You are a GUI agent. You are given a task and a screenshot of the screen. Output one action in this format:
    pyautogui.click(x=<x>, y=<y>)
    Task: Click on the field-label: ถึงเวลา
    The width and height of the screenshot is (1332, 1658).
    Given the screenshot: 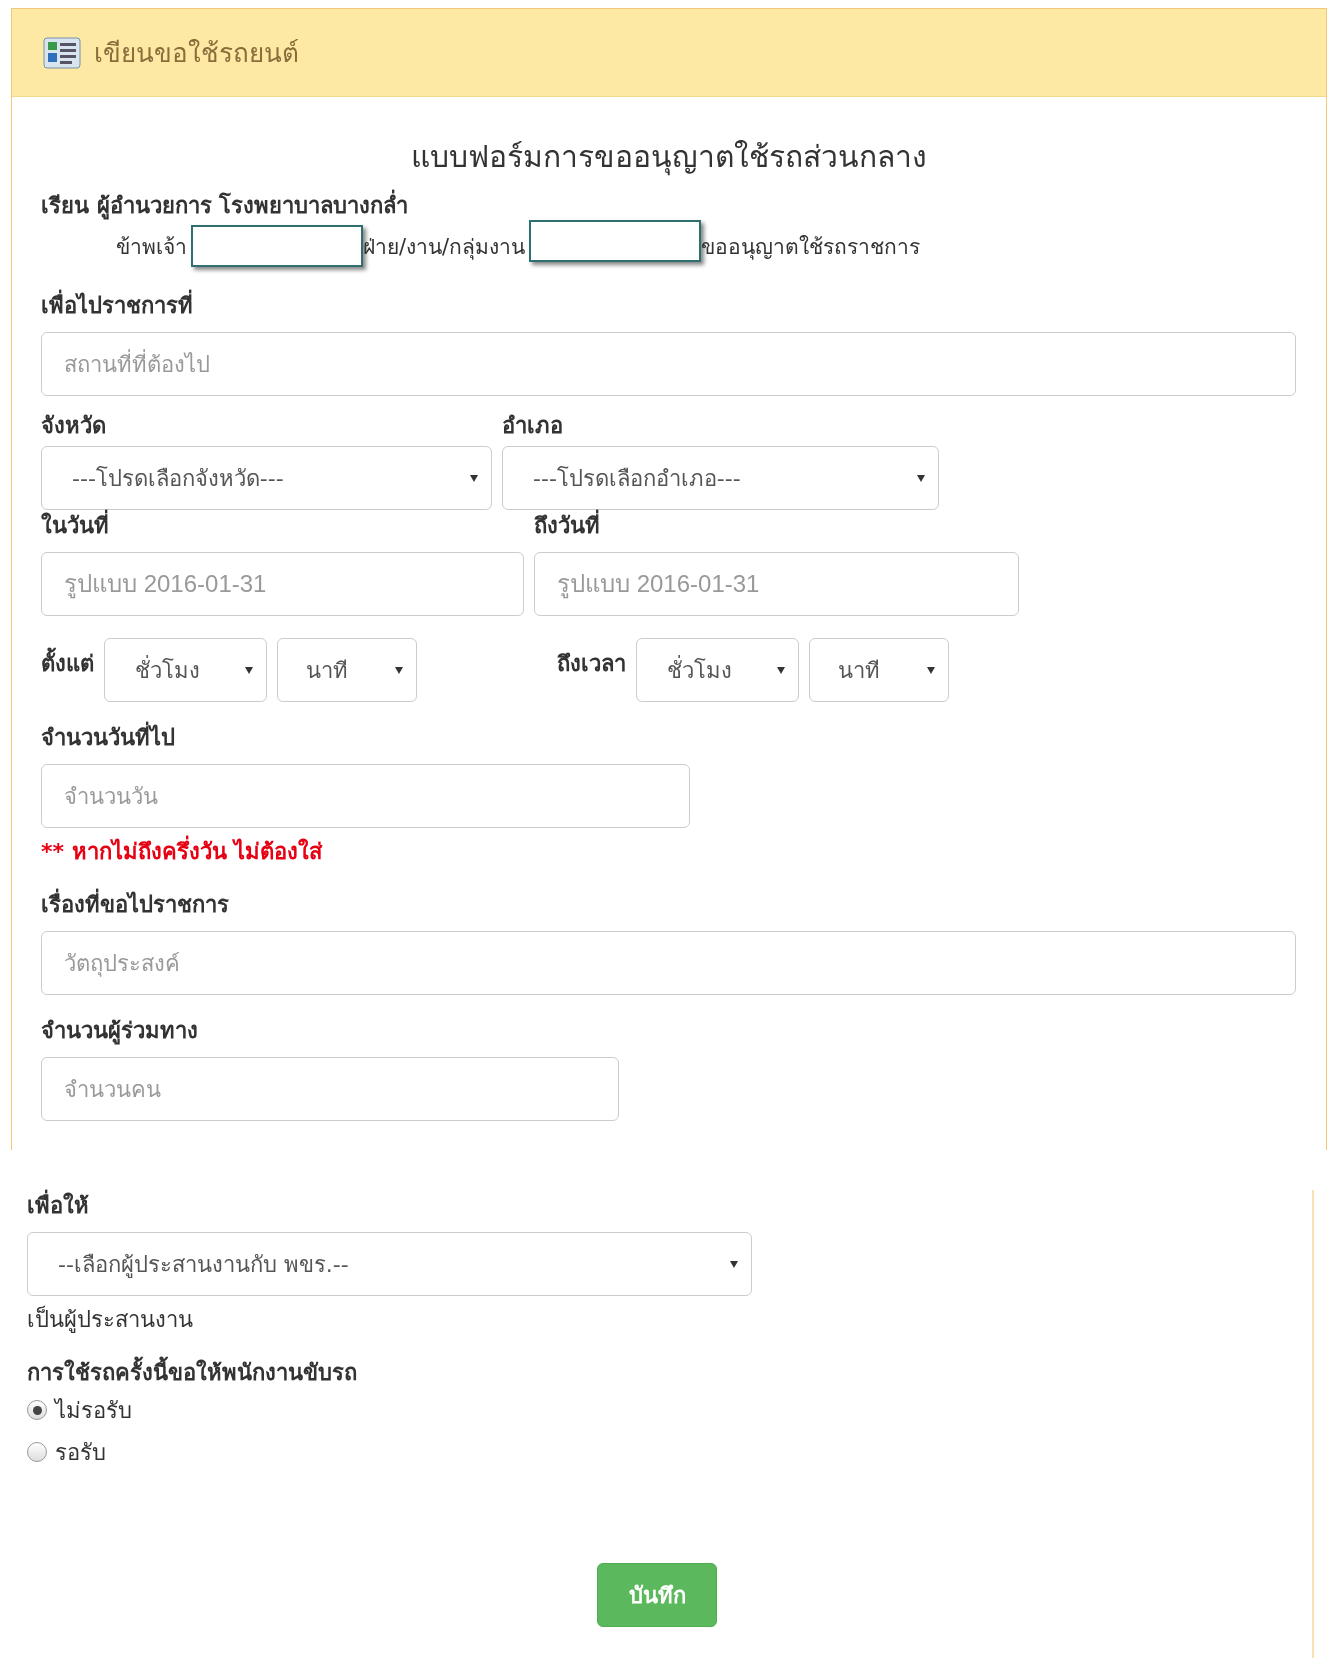 What is the action you would take?
    pyautogui.click(x=591, y=664)
    